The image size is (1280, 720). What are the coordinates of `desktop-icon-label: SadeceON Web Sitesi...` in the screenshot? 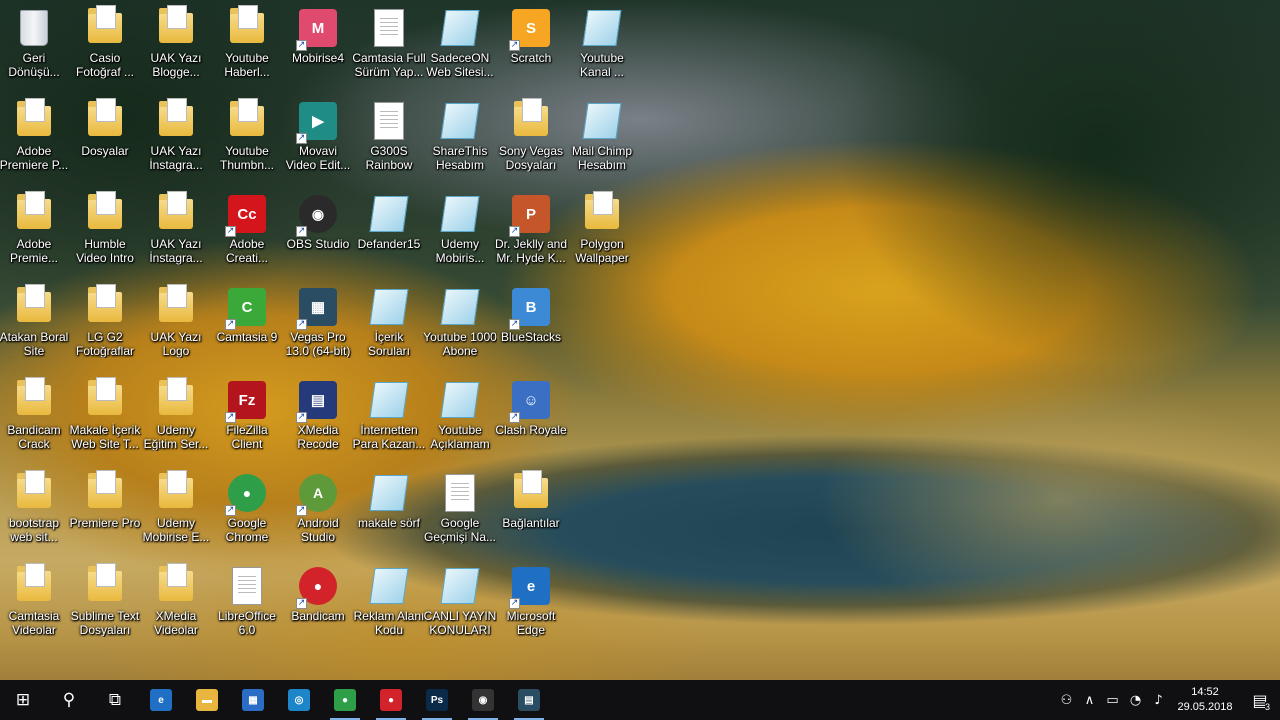 It's located at (460, 65).